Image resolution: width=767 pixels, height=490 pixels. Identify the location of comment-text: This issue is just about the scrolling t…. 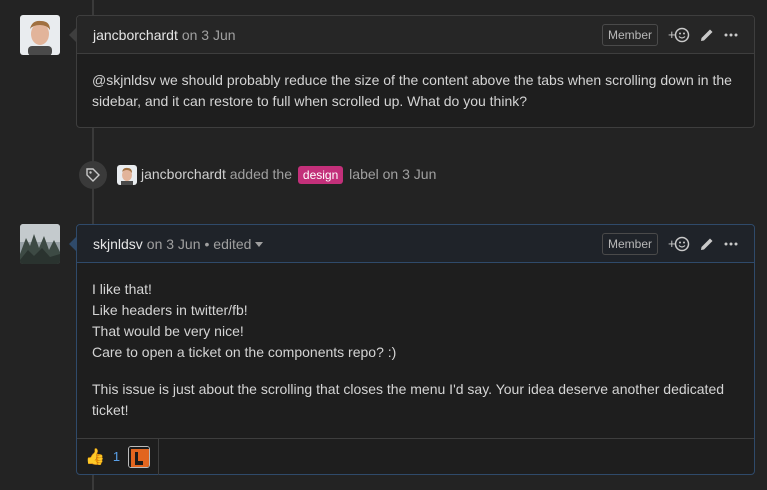
(408, 399).